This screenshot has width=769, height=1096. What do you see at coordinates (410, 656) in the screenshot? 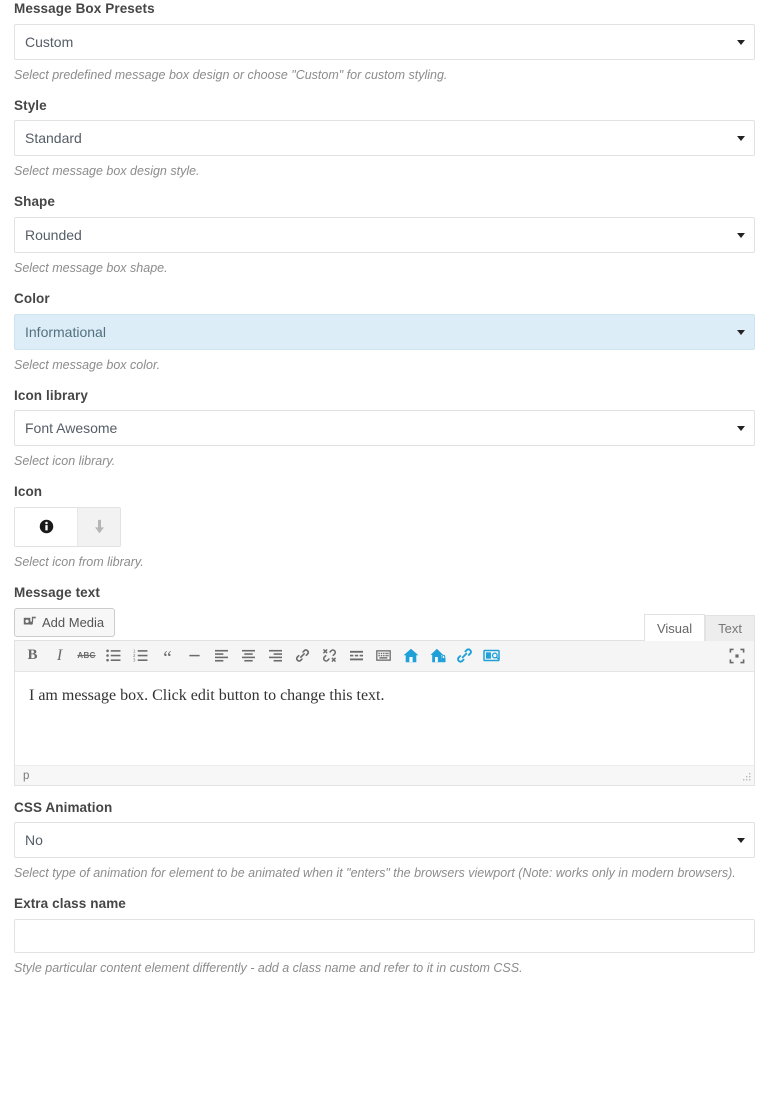
I see `home-icon` at bounding box center [410, 656].